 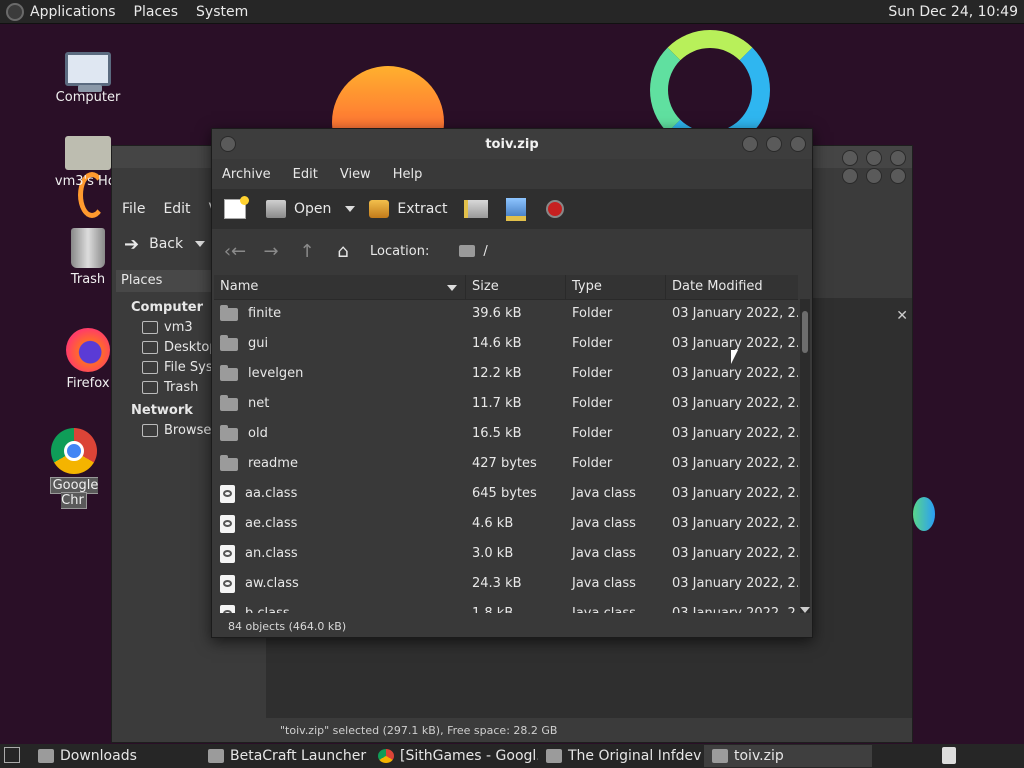 What do you see at coordinates (258, 433) in the screenshot?
I see `file-name: old` at bounding box center [258, 433].